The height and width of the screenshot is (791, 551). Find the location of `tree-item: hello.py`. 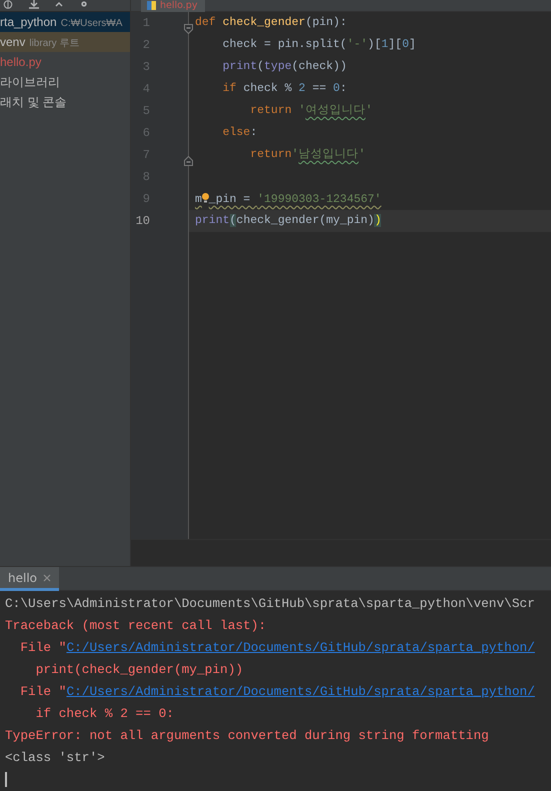

tree-item: hello.py is located at coordinates (65, 62).